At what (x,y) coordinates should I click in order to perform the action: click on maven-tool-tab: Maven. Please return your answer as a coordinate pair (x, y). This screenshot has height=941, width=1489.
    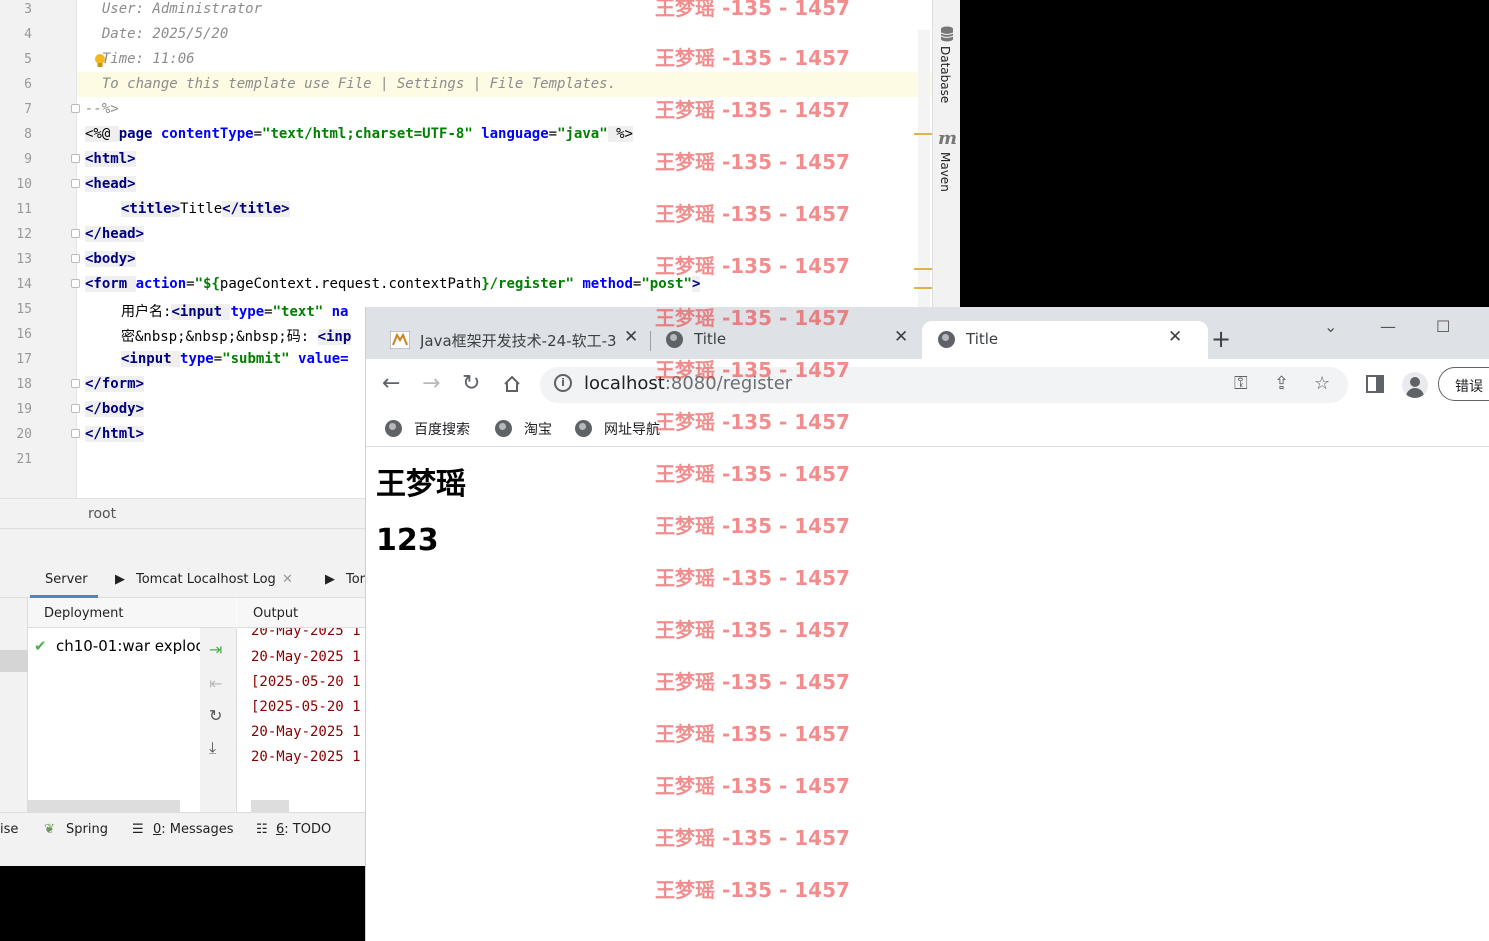
    Looking at the image, I should click on (945, 172).